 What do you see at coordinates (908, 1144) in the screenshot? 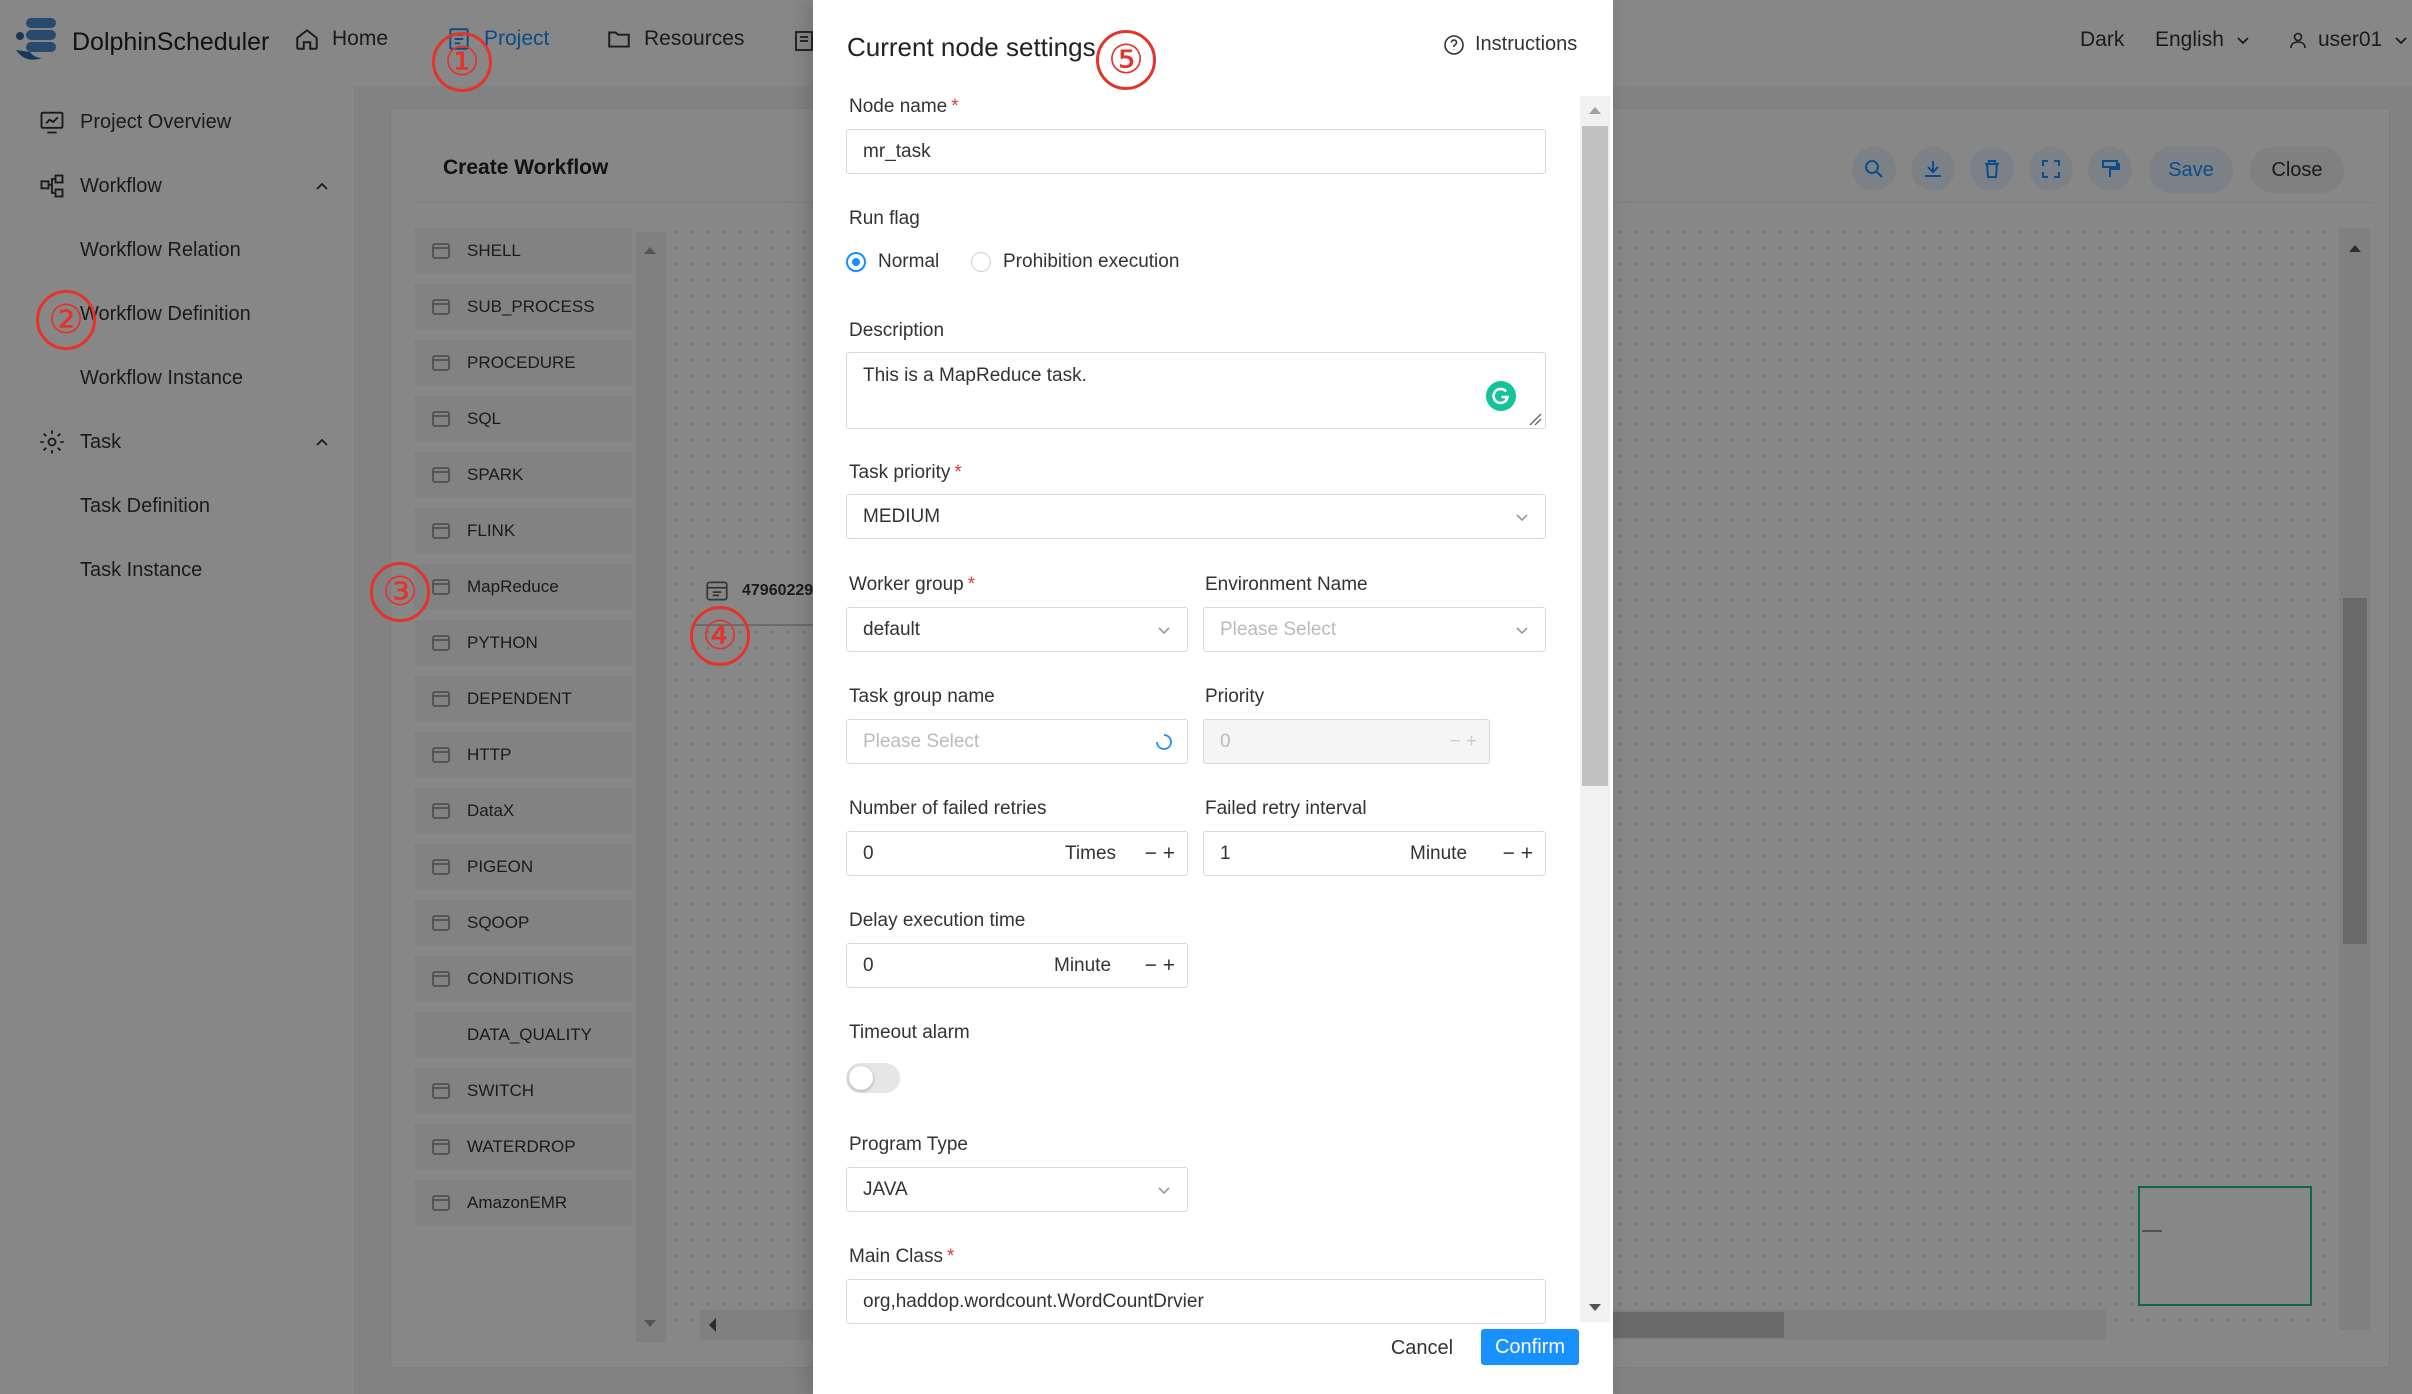
I see `program-type-label: Program Type` at bounding box center [908, 1144].